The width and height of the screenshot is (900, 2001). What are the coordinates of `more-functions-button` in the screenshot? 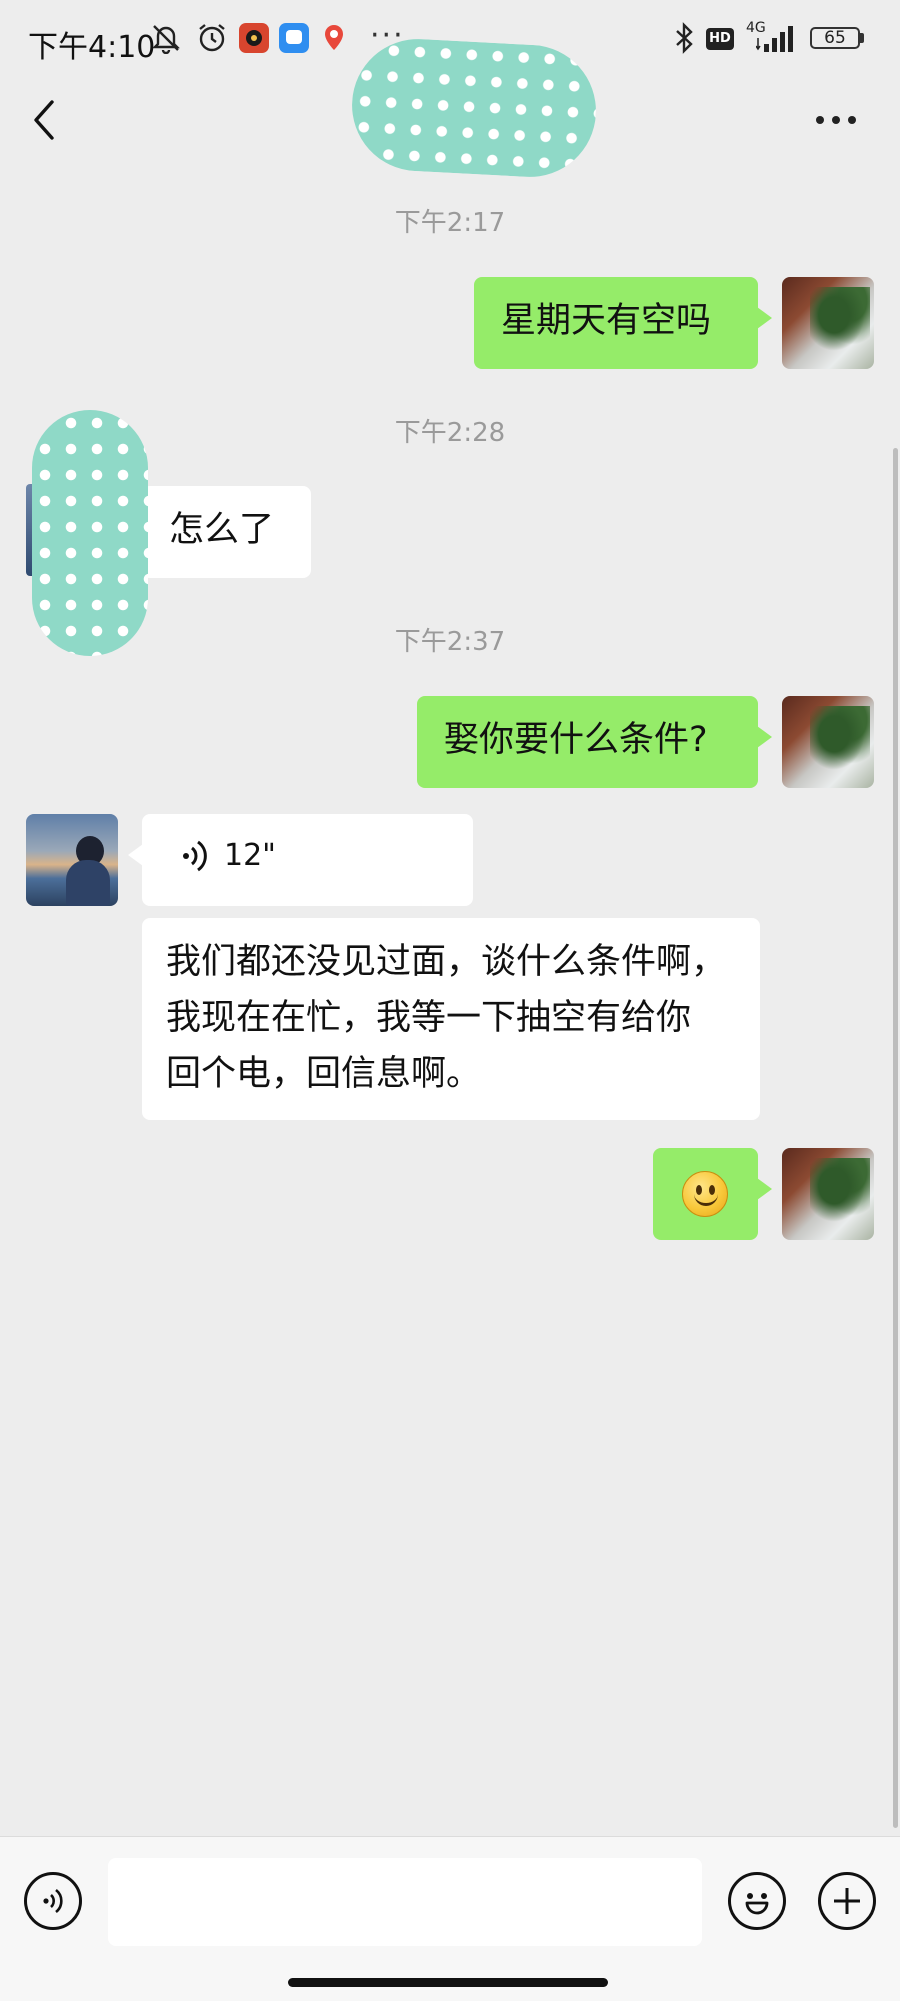 It's located at (847, 1901).